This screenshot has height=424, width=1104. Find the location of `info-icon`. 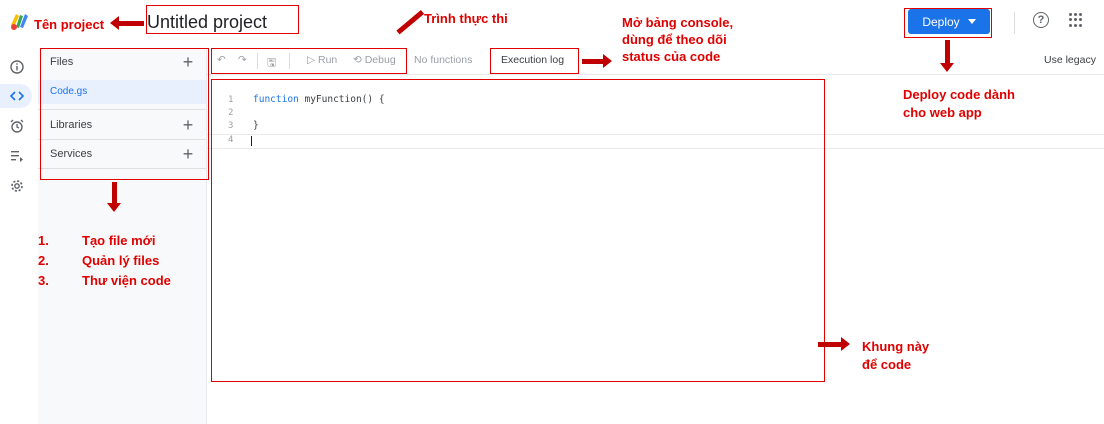

info-icon is located at coordinates (17, 67).